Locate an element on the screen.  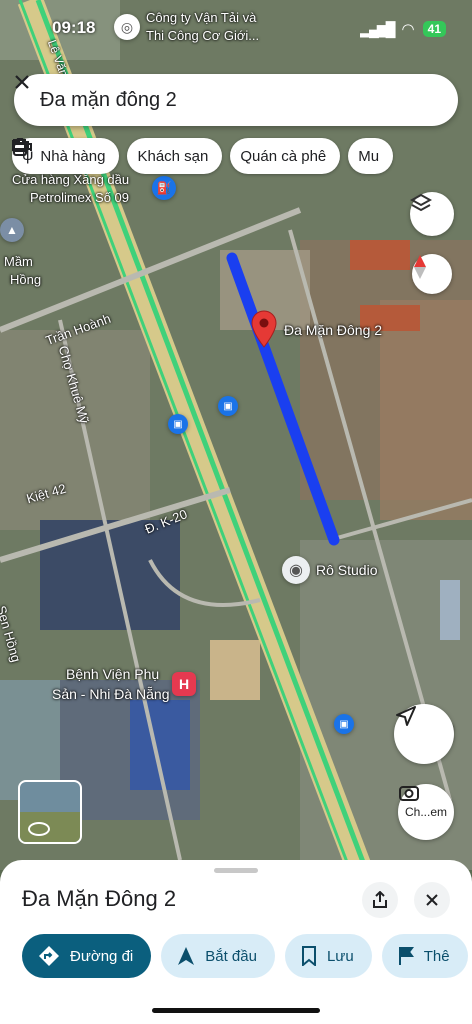
school-icon: ▲ is located at coordinates (12, 230).